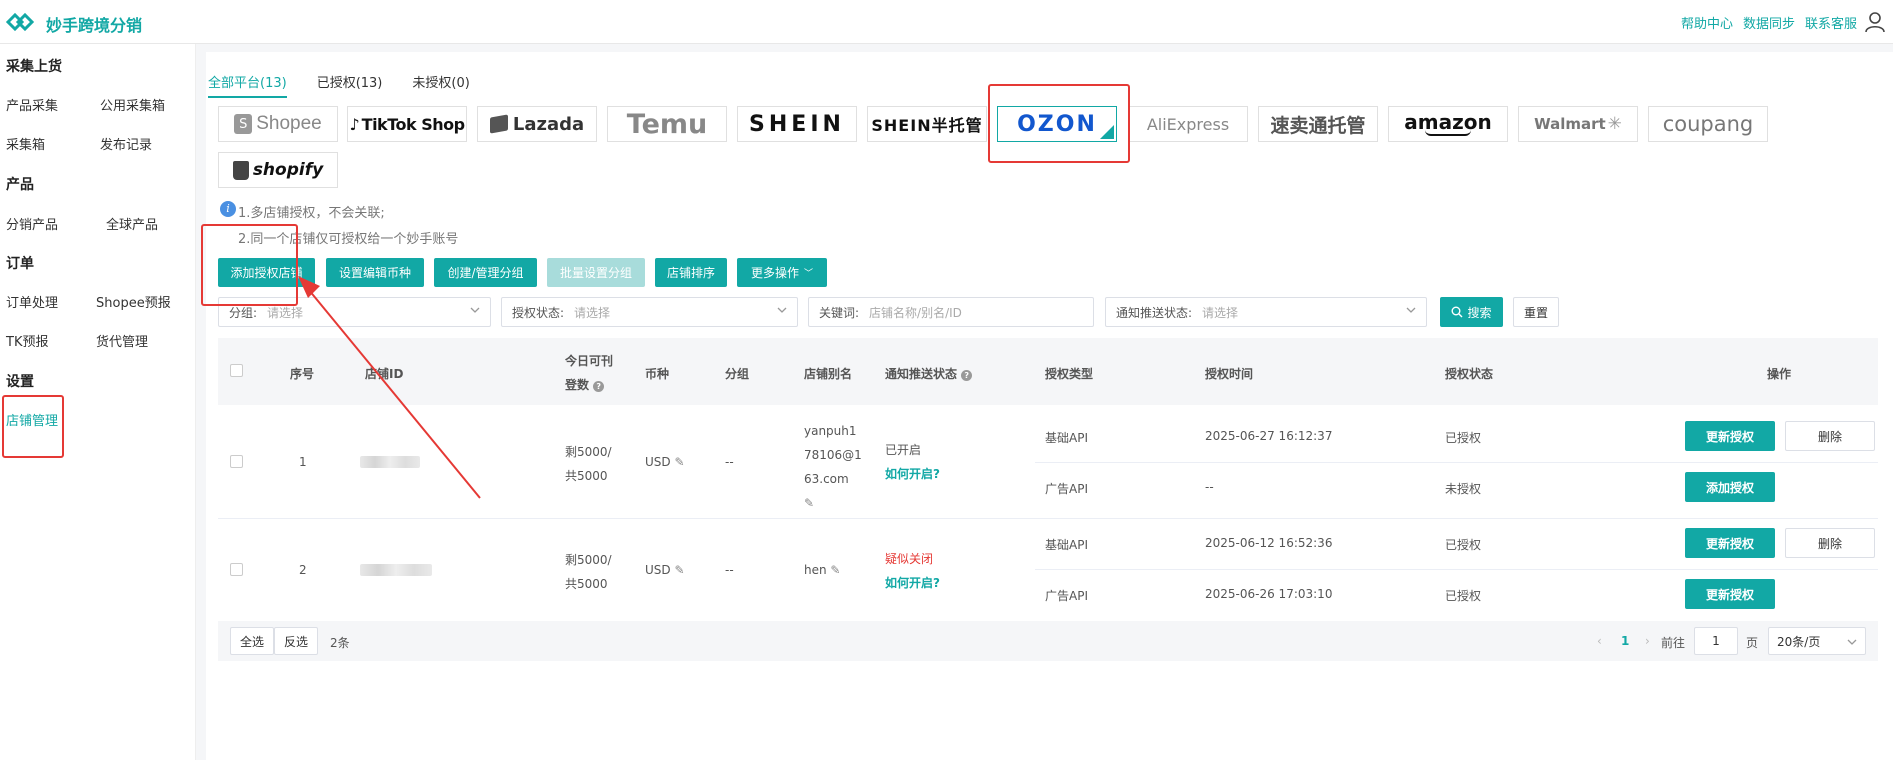 Image resolution: width=1893 pixels, height=760 pixels. Describe the element at coordinates (946, 22) in the screenshot. I see `top-bar: 妙手跨境分销 帮助中心 数据同步 联系客服` at that location.